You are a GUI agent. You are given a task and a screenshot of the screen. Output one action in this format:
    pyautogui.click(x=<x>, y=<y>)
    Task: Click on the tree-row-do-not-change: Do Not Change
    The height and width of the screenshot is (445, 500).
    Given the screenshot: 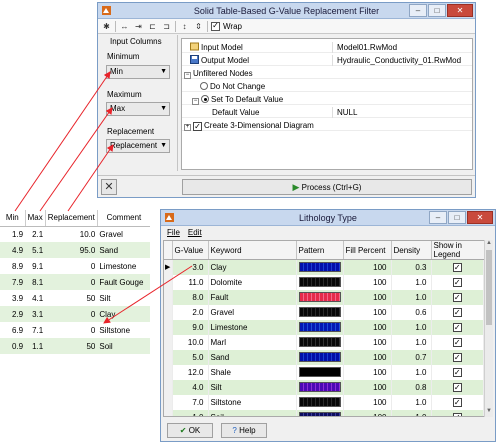 What is the action you would take?
    pyautogui.click(x=327, y=86)
    